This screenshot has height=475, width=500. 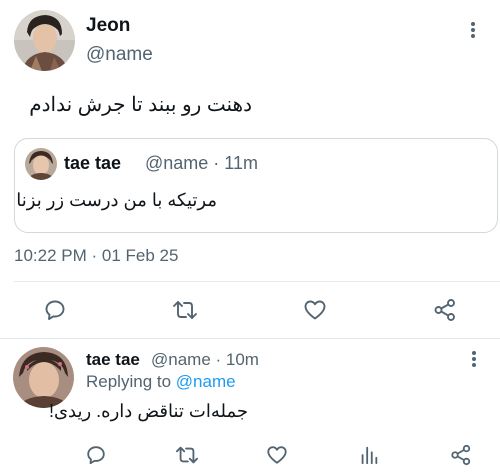 I want to click on reply-tweet-text: جمله‌ات تناقض داره. ریدی!, so click(x=148, y=411).